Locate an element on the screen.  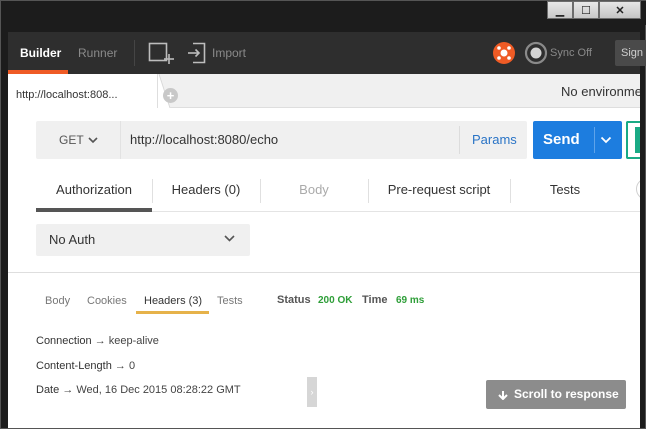
time-label: Time is located at coordinates (375, 300).